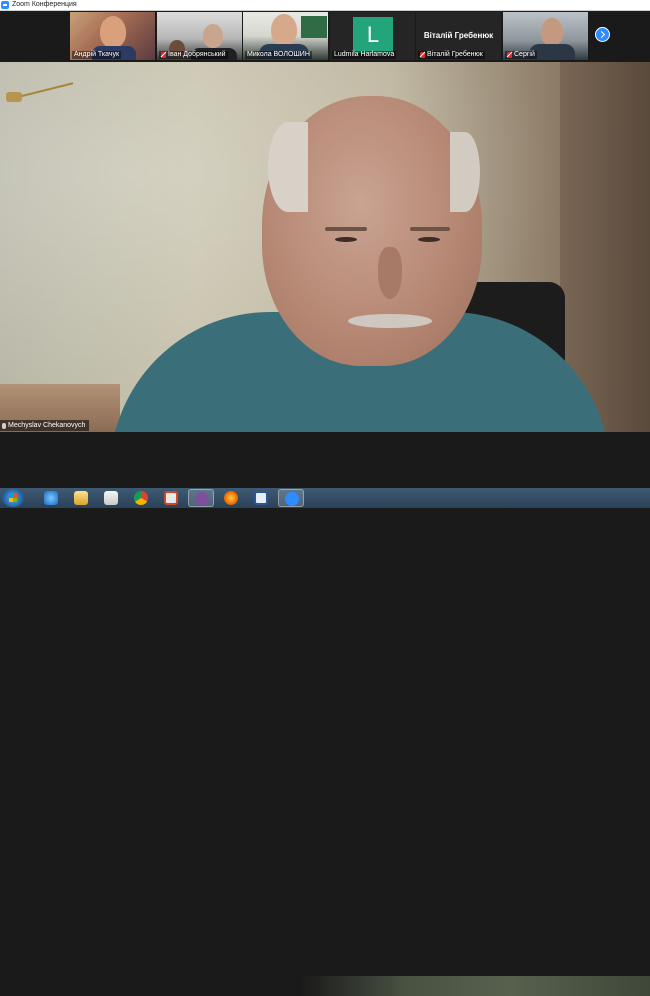 The image size is (650, 996). Describe the element at coordinates (325, 5) in the screenshot. I see `title-bar: Zoom Конференция` at that location.